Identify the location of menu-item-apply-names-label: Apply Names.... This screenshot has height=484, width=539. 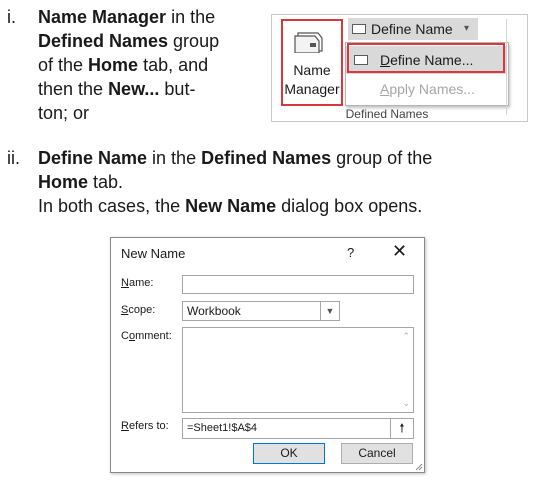
(427, 89).